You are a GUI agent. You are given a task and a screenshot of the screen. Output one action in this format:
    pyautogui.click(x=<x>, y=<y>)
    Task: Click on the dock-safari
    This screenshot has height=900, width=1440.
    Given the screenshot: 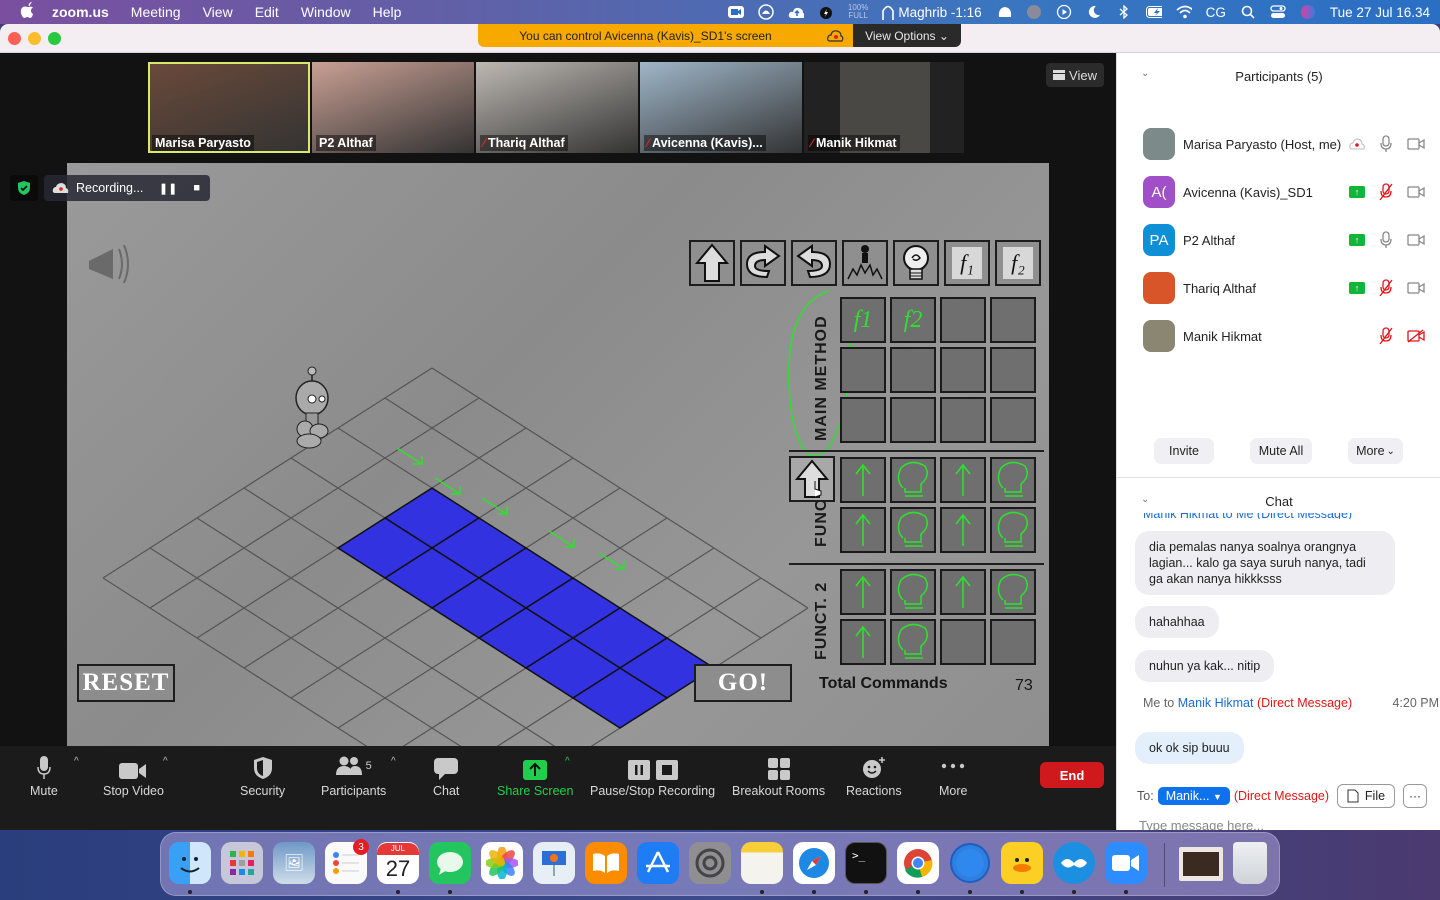 What is the action you would take?
    pyautogui.click(x=814, y=863)
    